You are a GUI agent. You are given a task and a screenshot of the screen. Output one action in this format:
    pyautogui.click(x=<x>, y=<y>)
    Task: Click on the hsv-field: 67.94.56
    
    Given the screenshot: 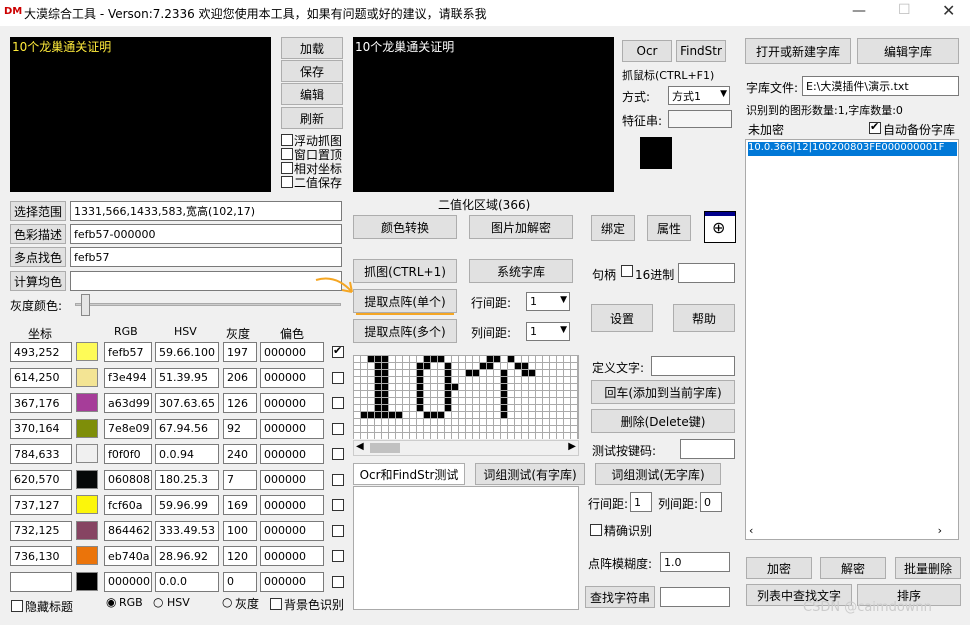 What is the action you would take?
    pyautogui.click(x=187, y=428)
    